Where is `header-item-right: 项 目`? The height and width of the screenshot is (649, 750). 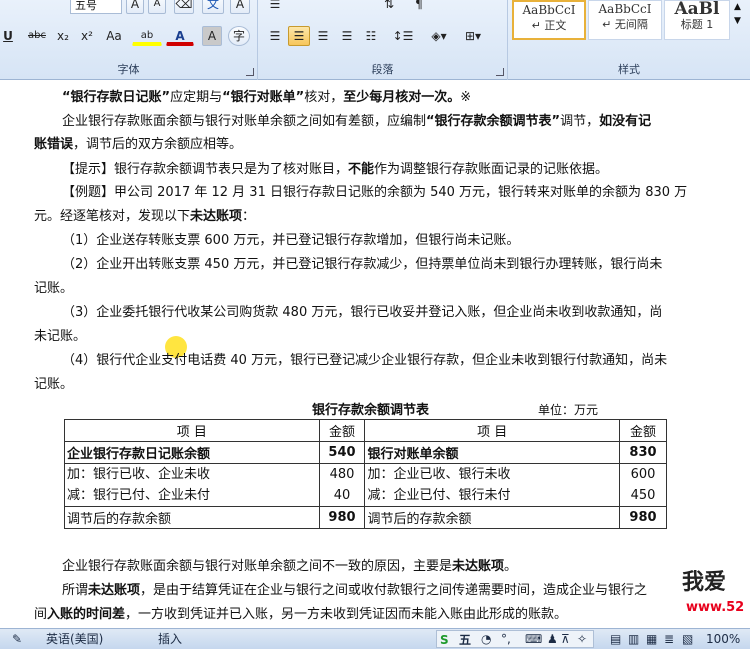
header-item-right: 项 目 is located at coordinates (492, 430).